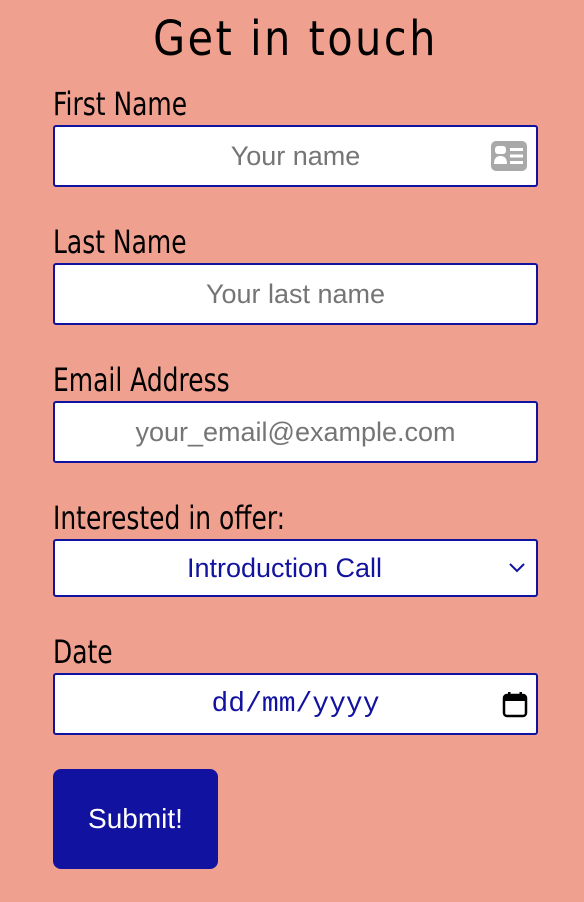 Image resolution: width=584 pixels, height=902 pixels. What do you see at coordinates (135, 819) in the screenshot?
I see `submit-button: Submit!` at bounding box center [135, 819].